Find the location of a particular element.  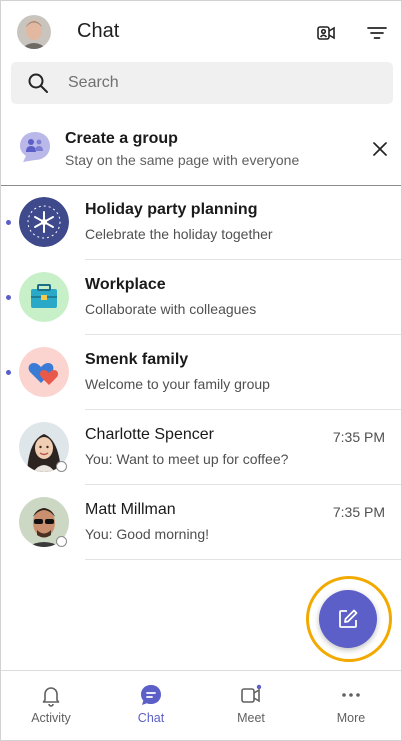

search-icon is located at coordinates (38, 83).